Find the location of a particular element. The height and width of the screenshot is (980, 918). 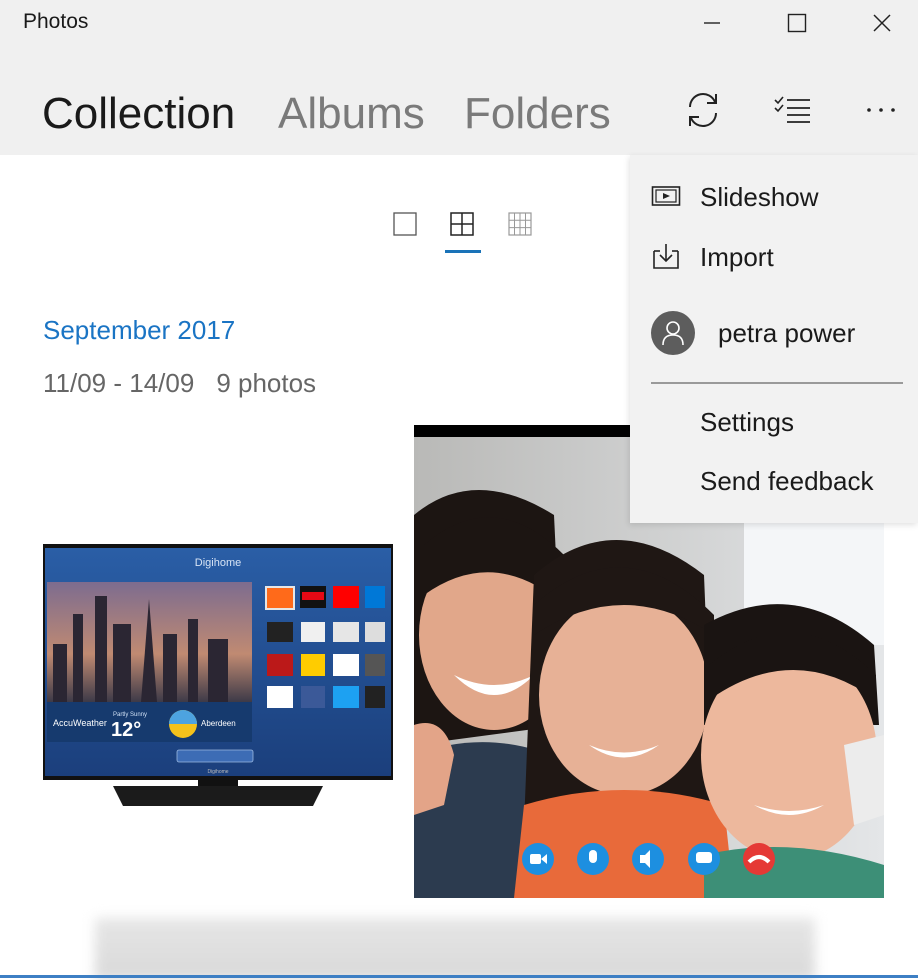

tv-footer-brand: Digihome is located at coordinates (217, 772).